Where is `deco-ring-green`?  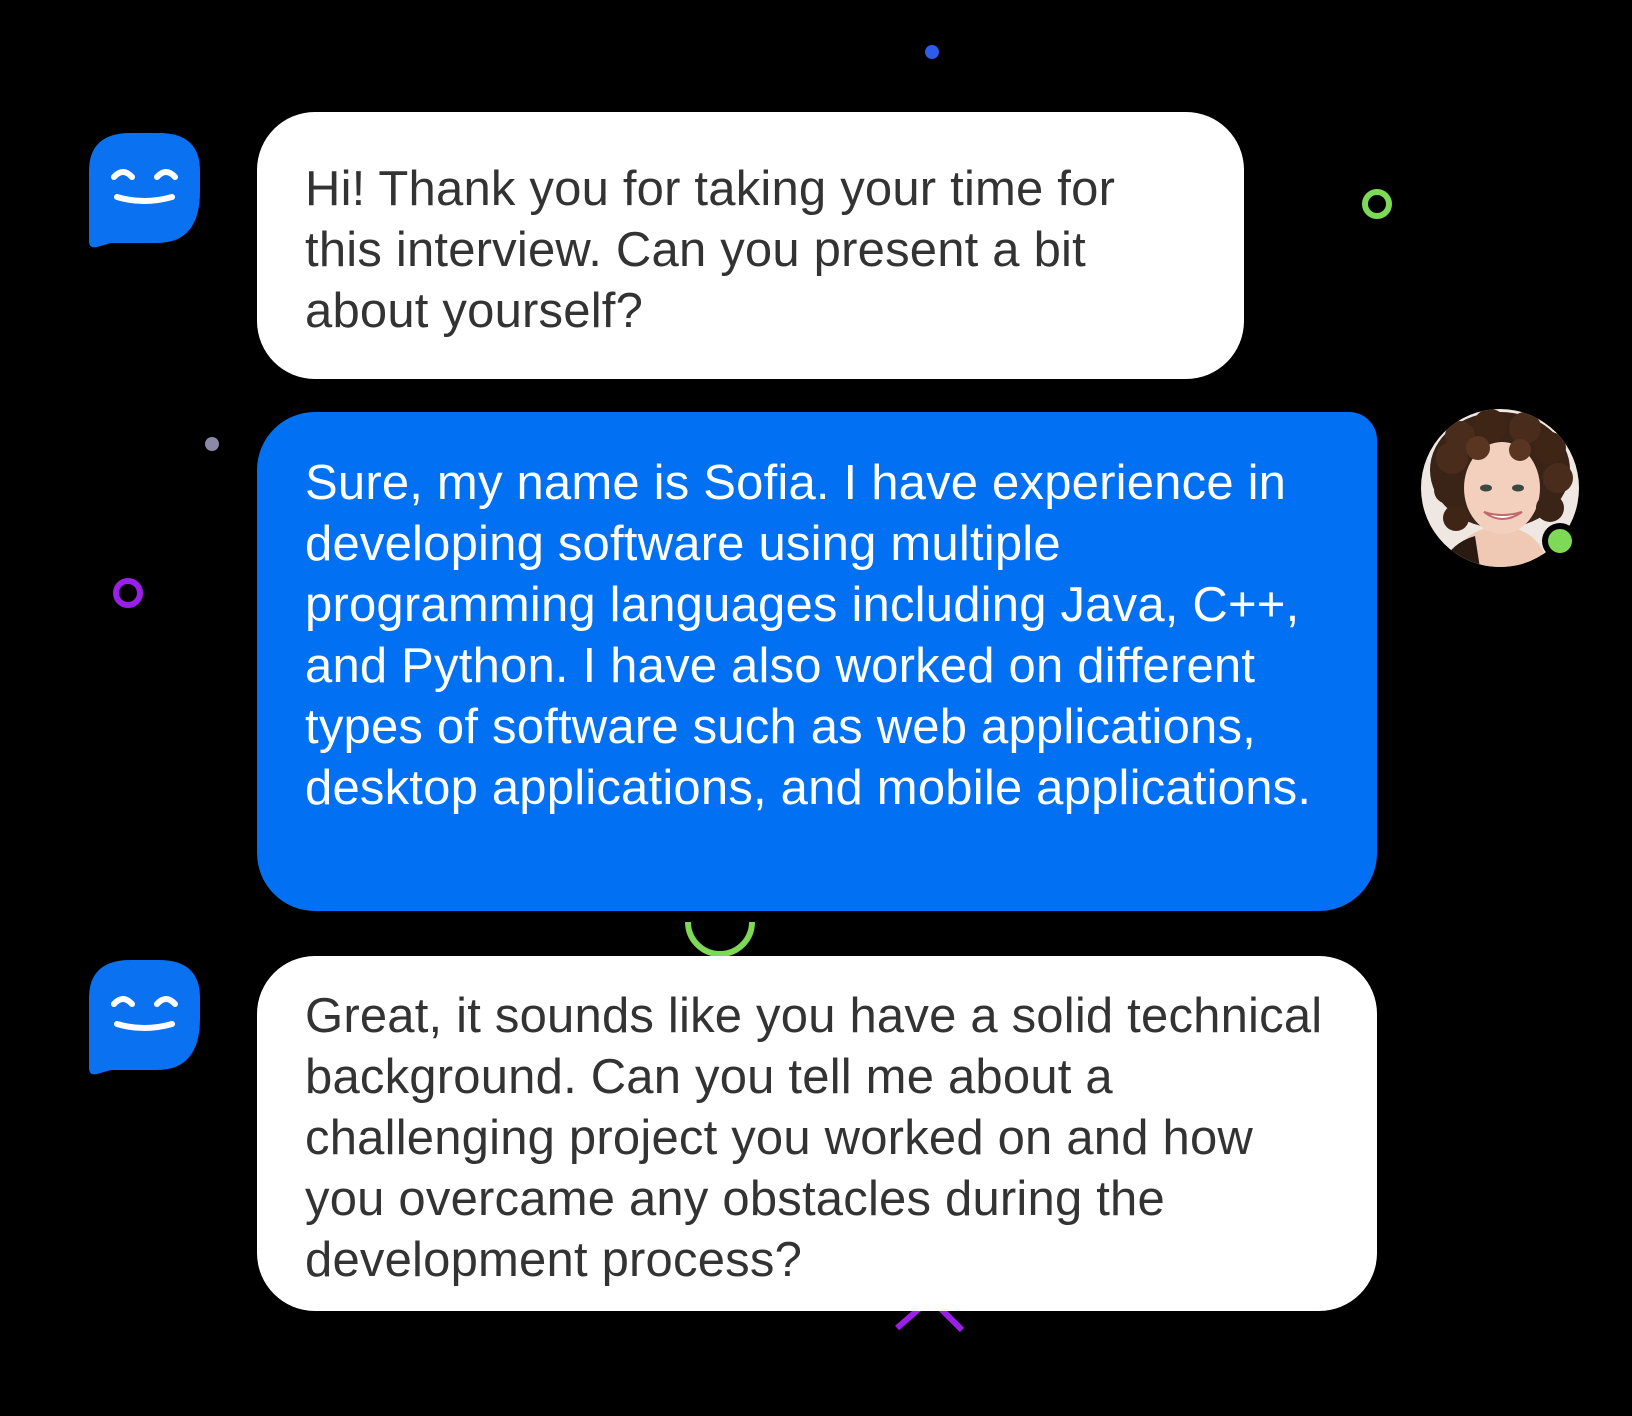 deco-ring-green is located at coordinates (1377, 204).